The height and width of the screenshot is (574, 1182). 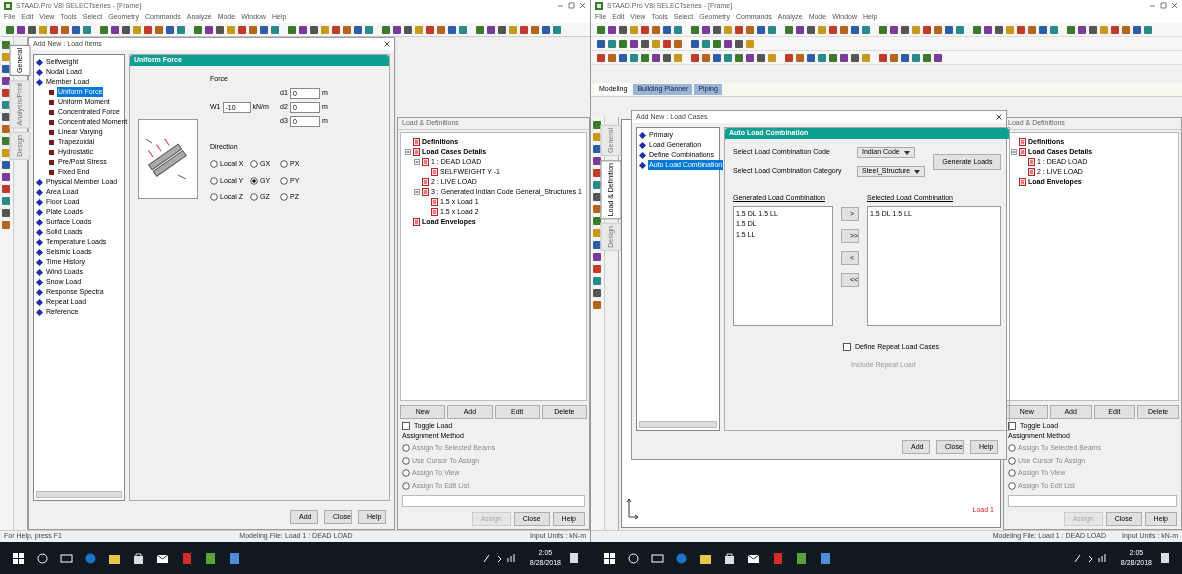 I want to click on axis-icon, so click(x=633, y=509).